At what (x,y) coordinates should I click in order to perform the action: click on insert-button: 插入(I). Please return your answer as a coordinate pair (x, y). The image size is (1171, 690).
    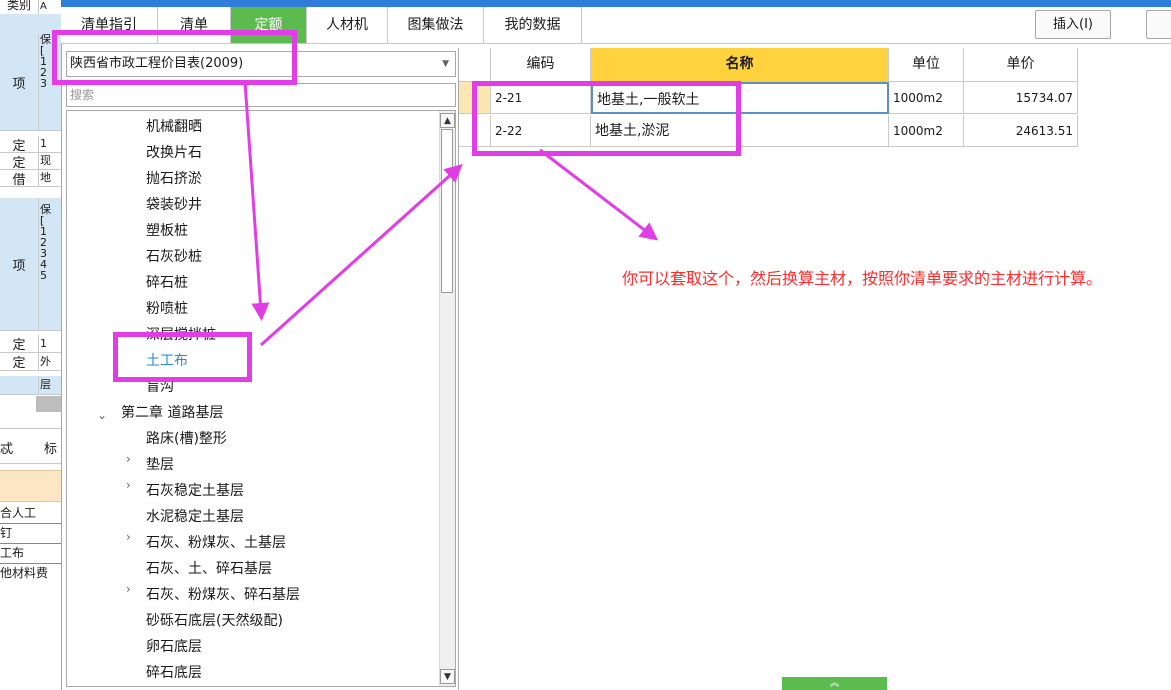
    Looking at the image, I should click on (1073, 24).